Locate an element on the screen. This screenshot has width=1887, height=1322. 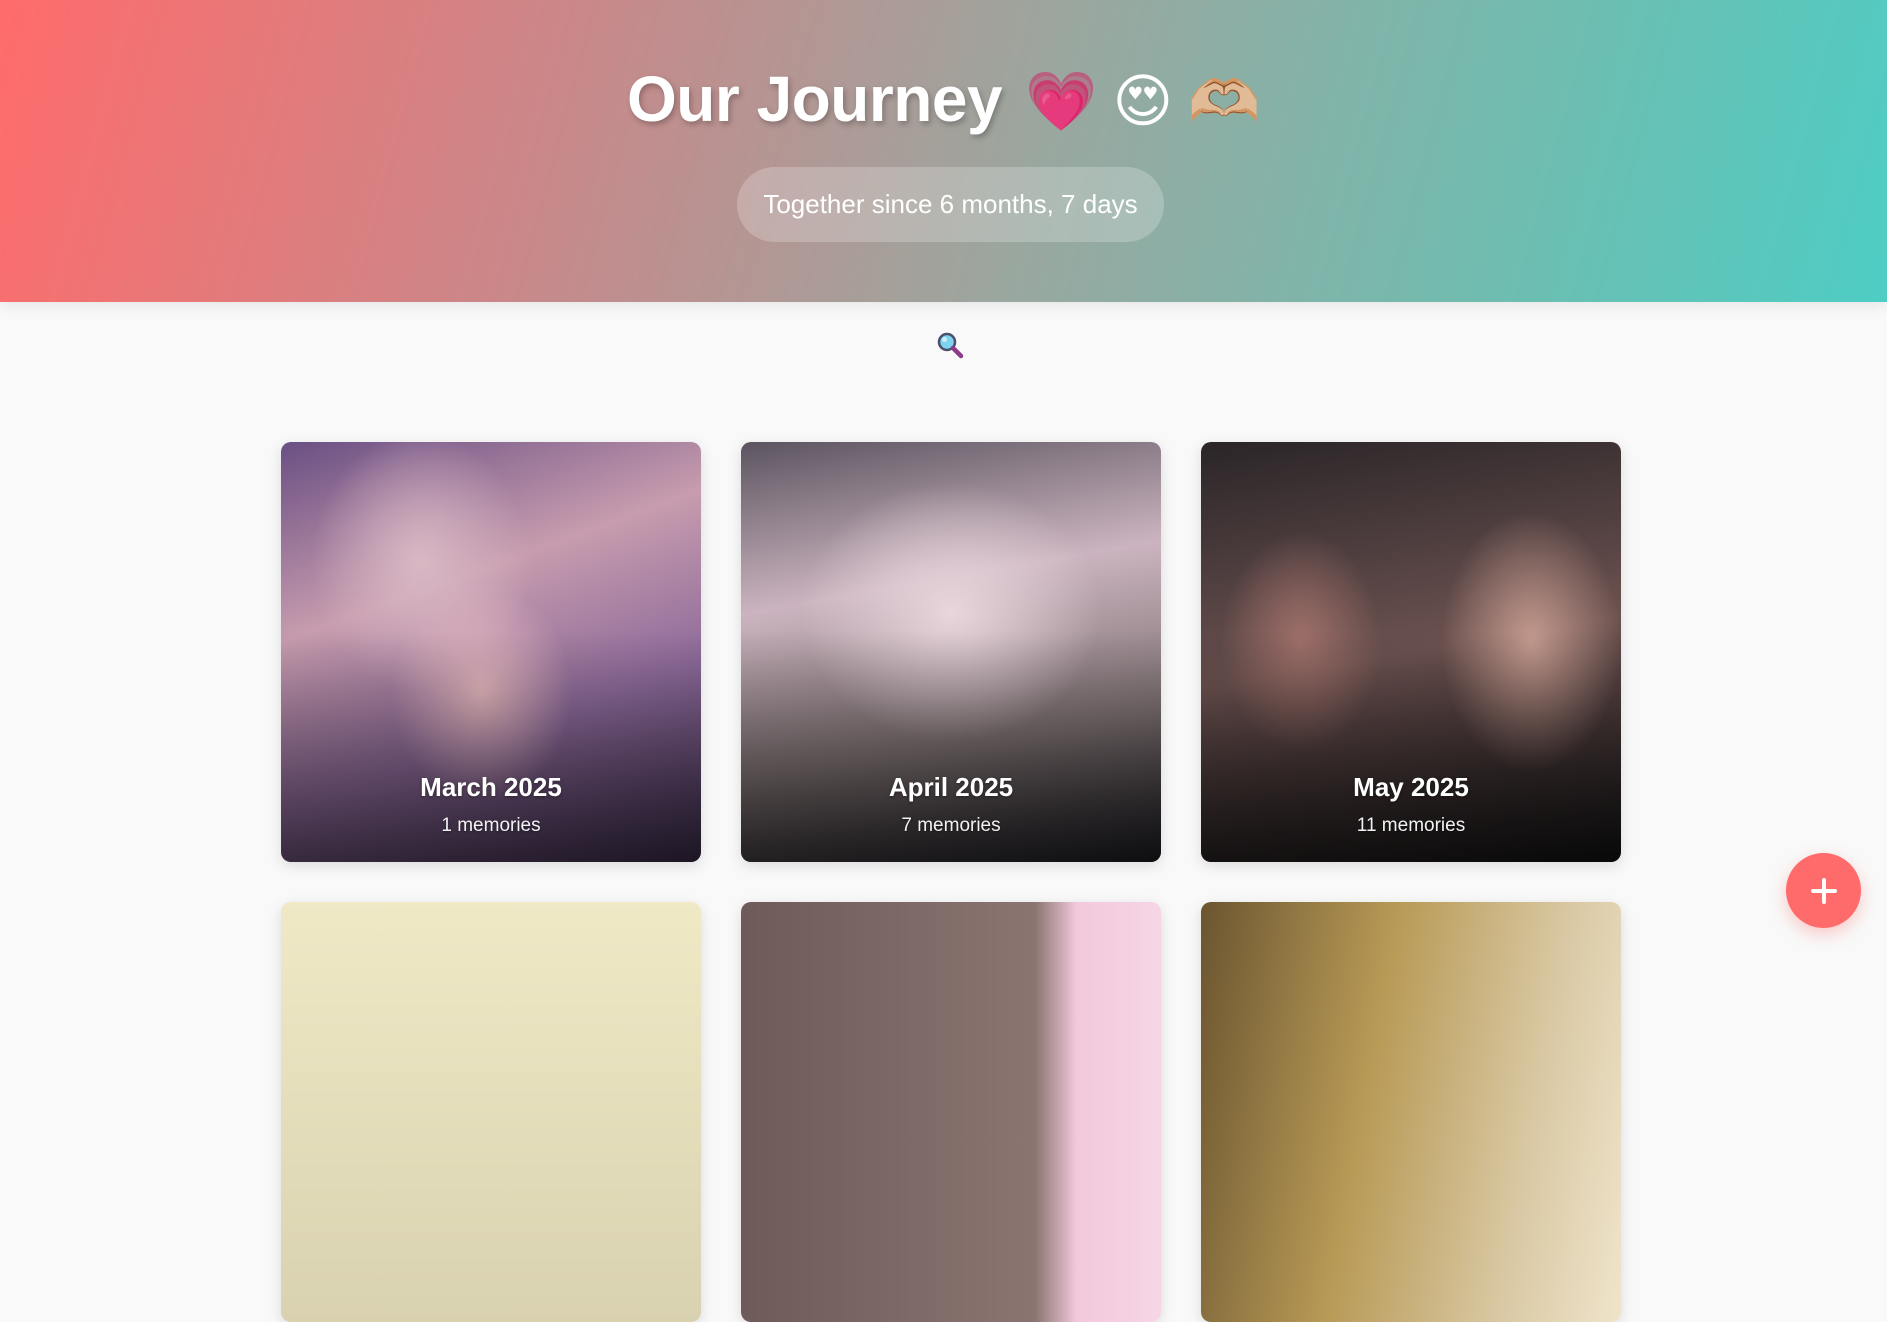
add-memory-button is located at coordinates (1823, 890).